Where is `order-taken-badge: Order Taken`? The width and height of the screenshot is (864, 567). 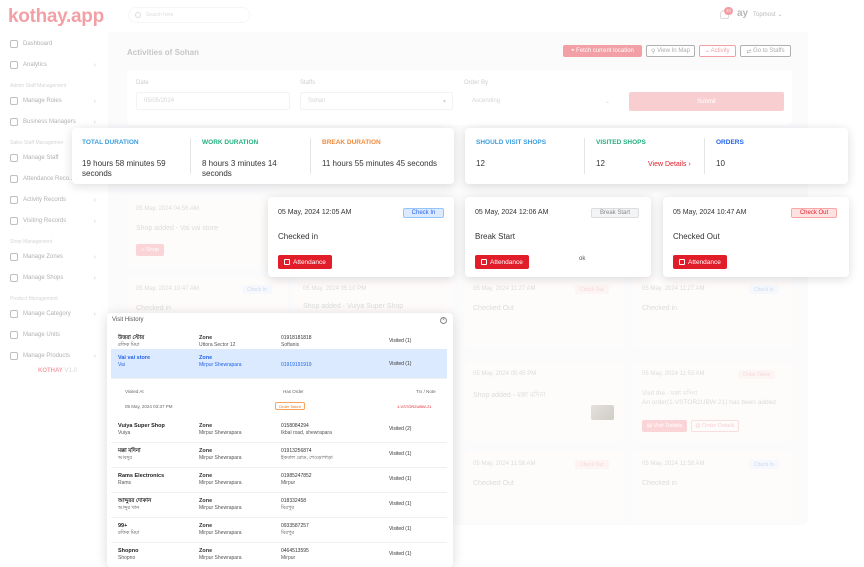 order-taken-badge: Order Taken is located at coordinates (290, 406).